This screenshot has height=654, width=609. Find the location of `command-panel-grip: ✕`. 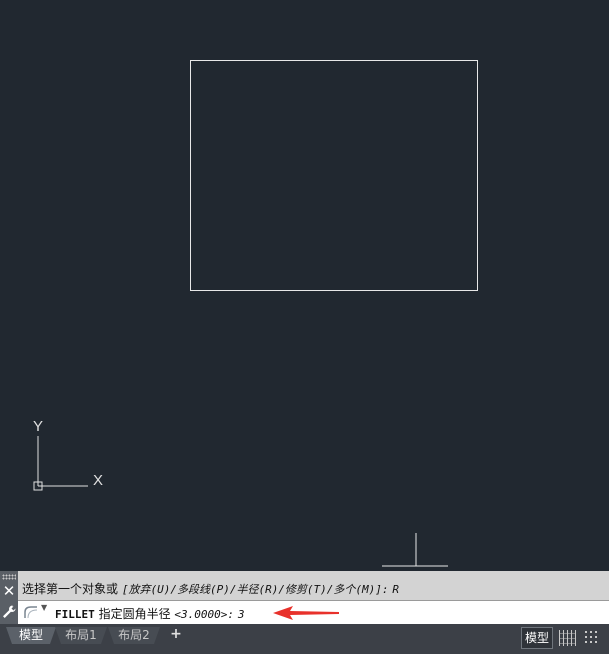

command-panel-grip: ✕ is located at coordinates (9, 597).